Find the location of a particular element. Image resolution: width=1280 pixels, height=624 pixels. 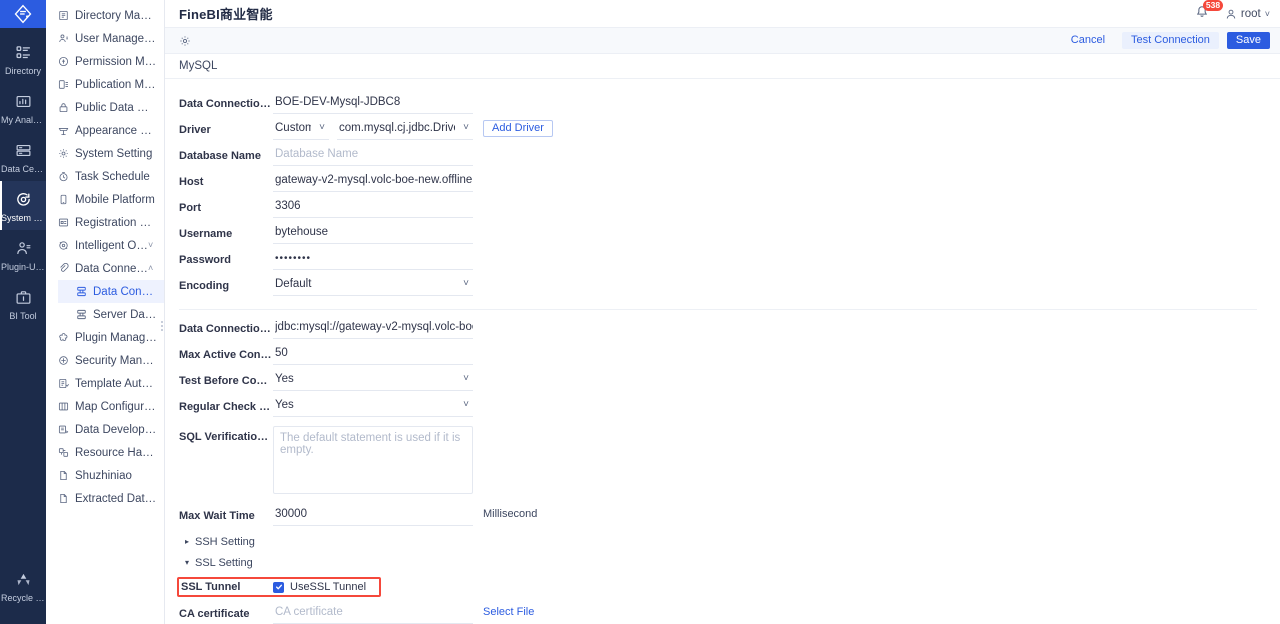

form-row-test-before-connection: Test Before Connection ˅ is located at coordinates (722, 383).